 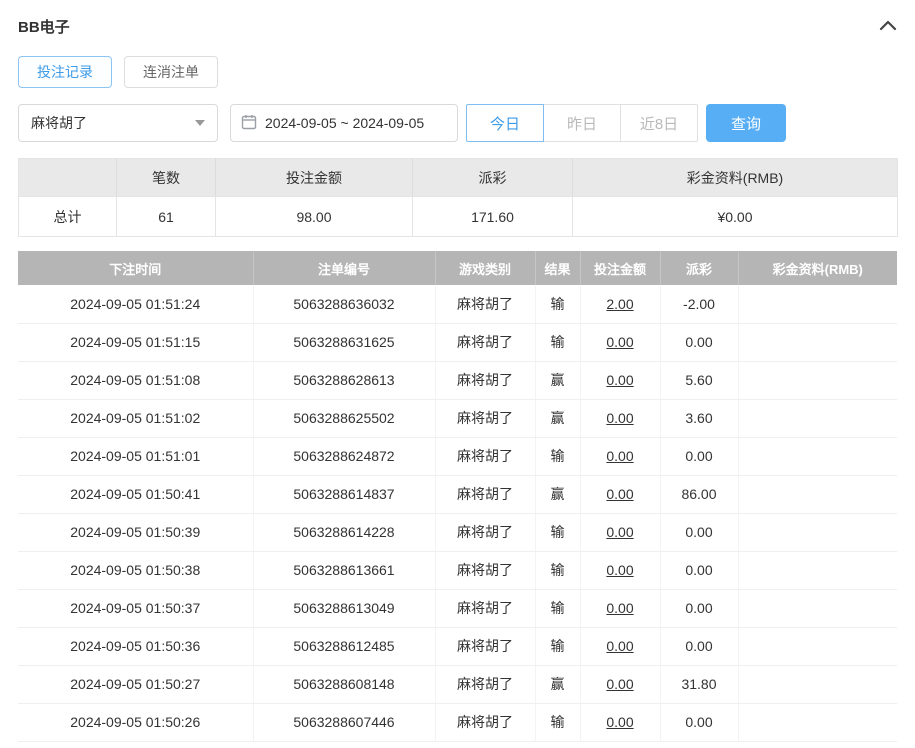 I want to click on summary-header-count: 笔数, so click(x=166, y=177).